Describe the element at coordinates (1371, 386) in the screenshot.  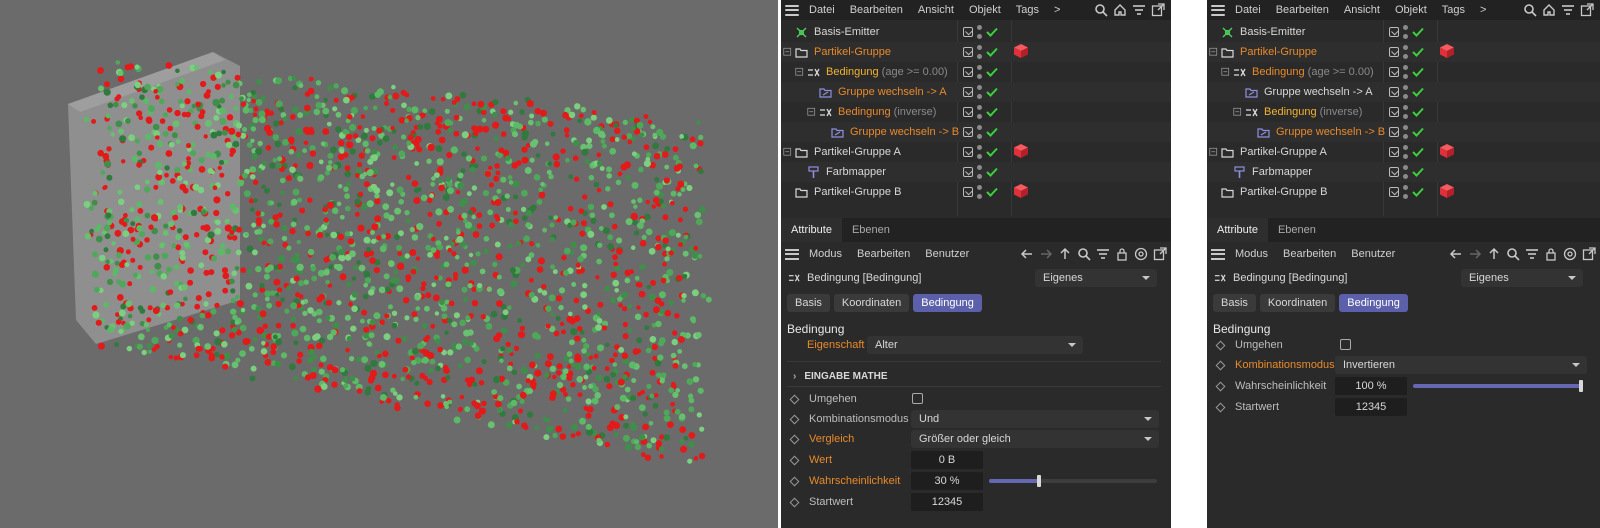
I see `wahrscheinlichkeit-input: 100 %` at that location.